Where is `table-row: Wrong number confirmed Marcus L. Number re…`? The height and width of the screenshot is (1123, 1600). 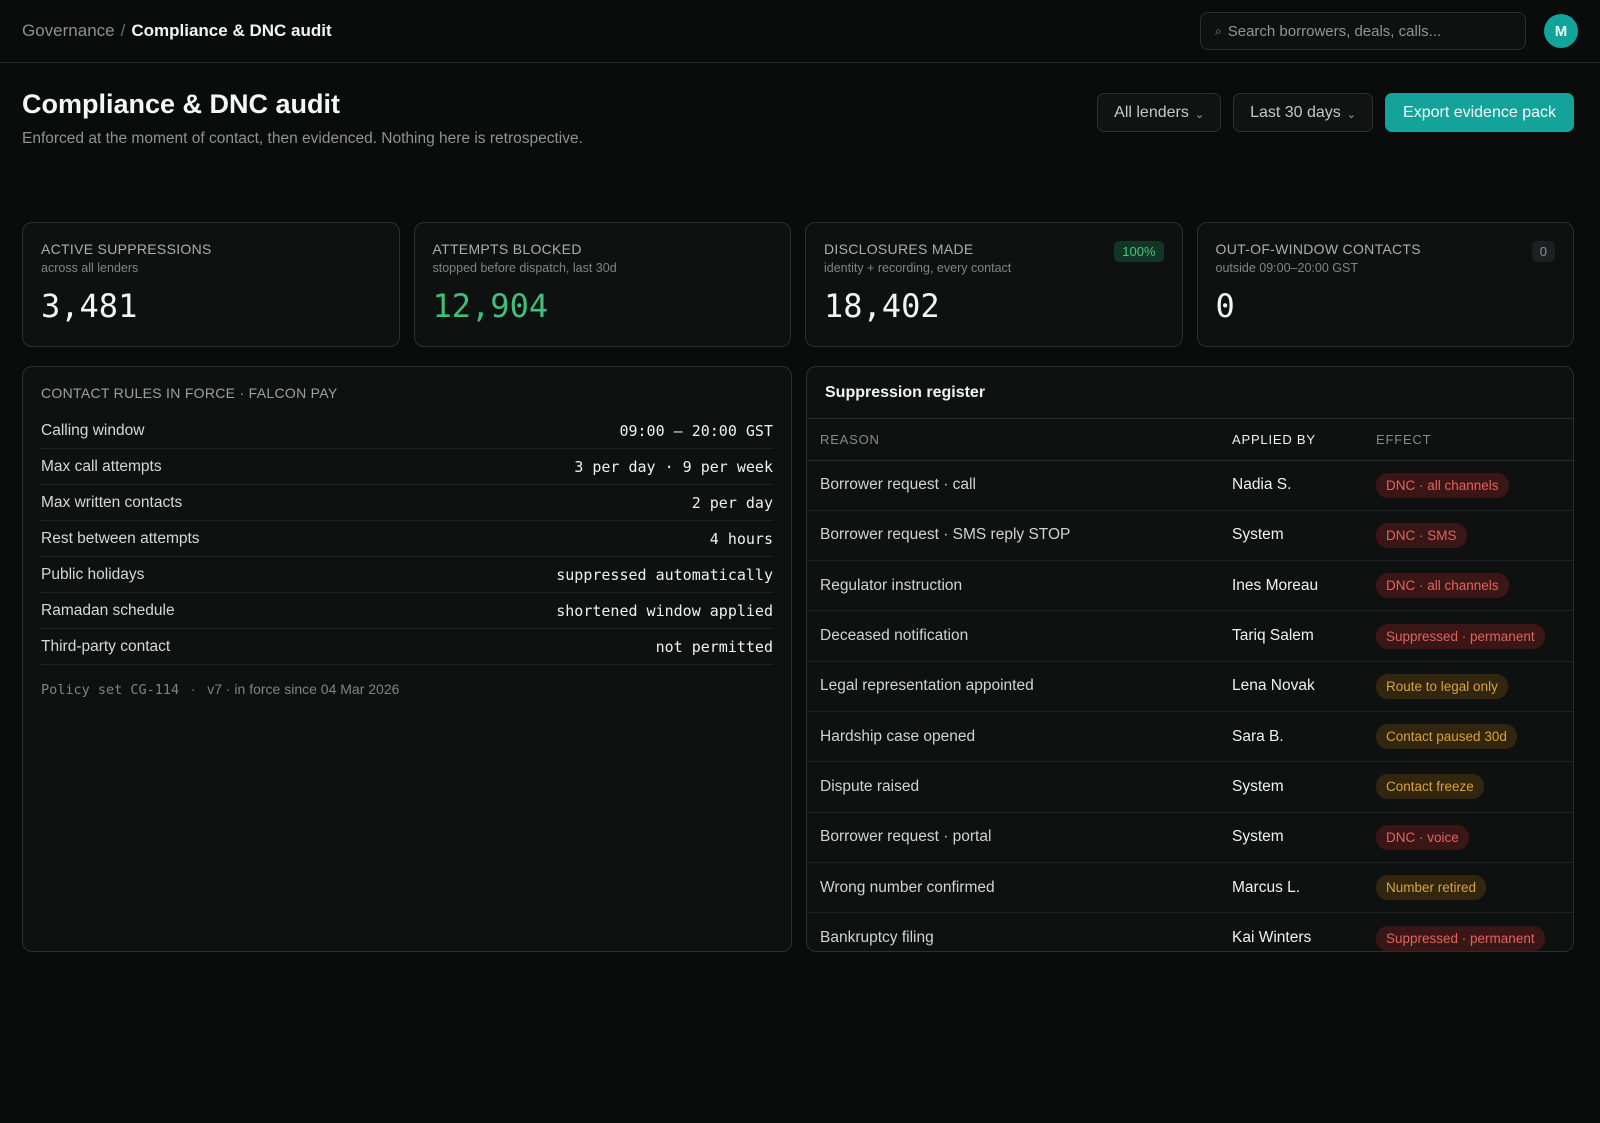
table-row: Wrong number confirmed Marcus L. Number re… is located at coordinates (1190, 888).